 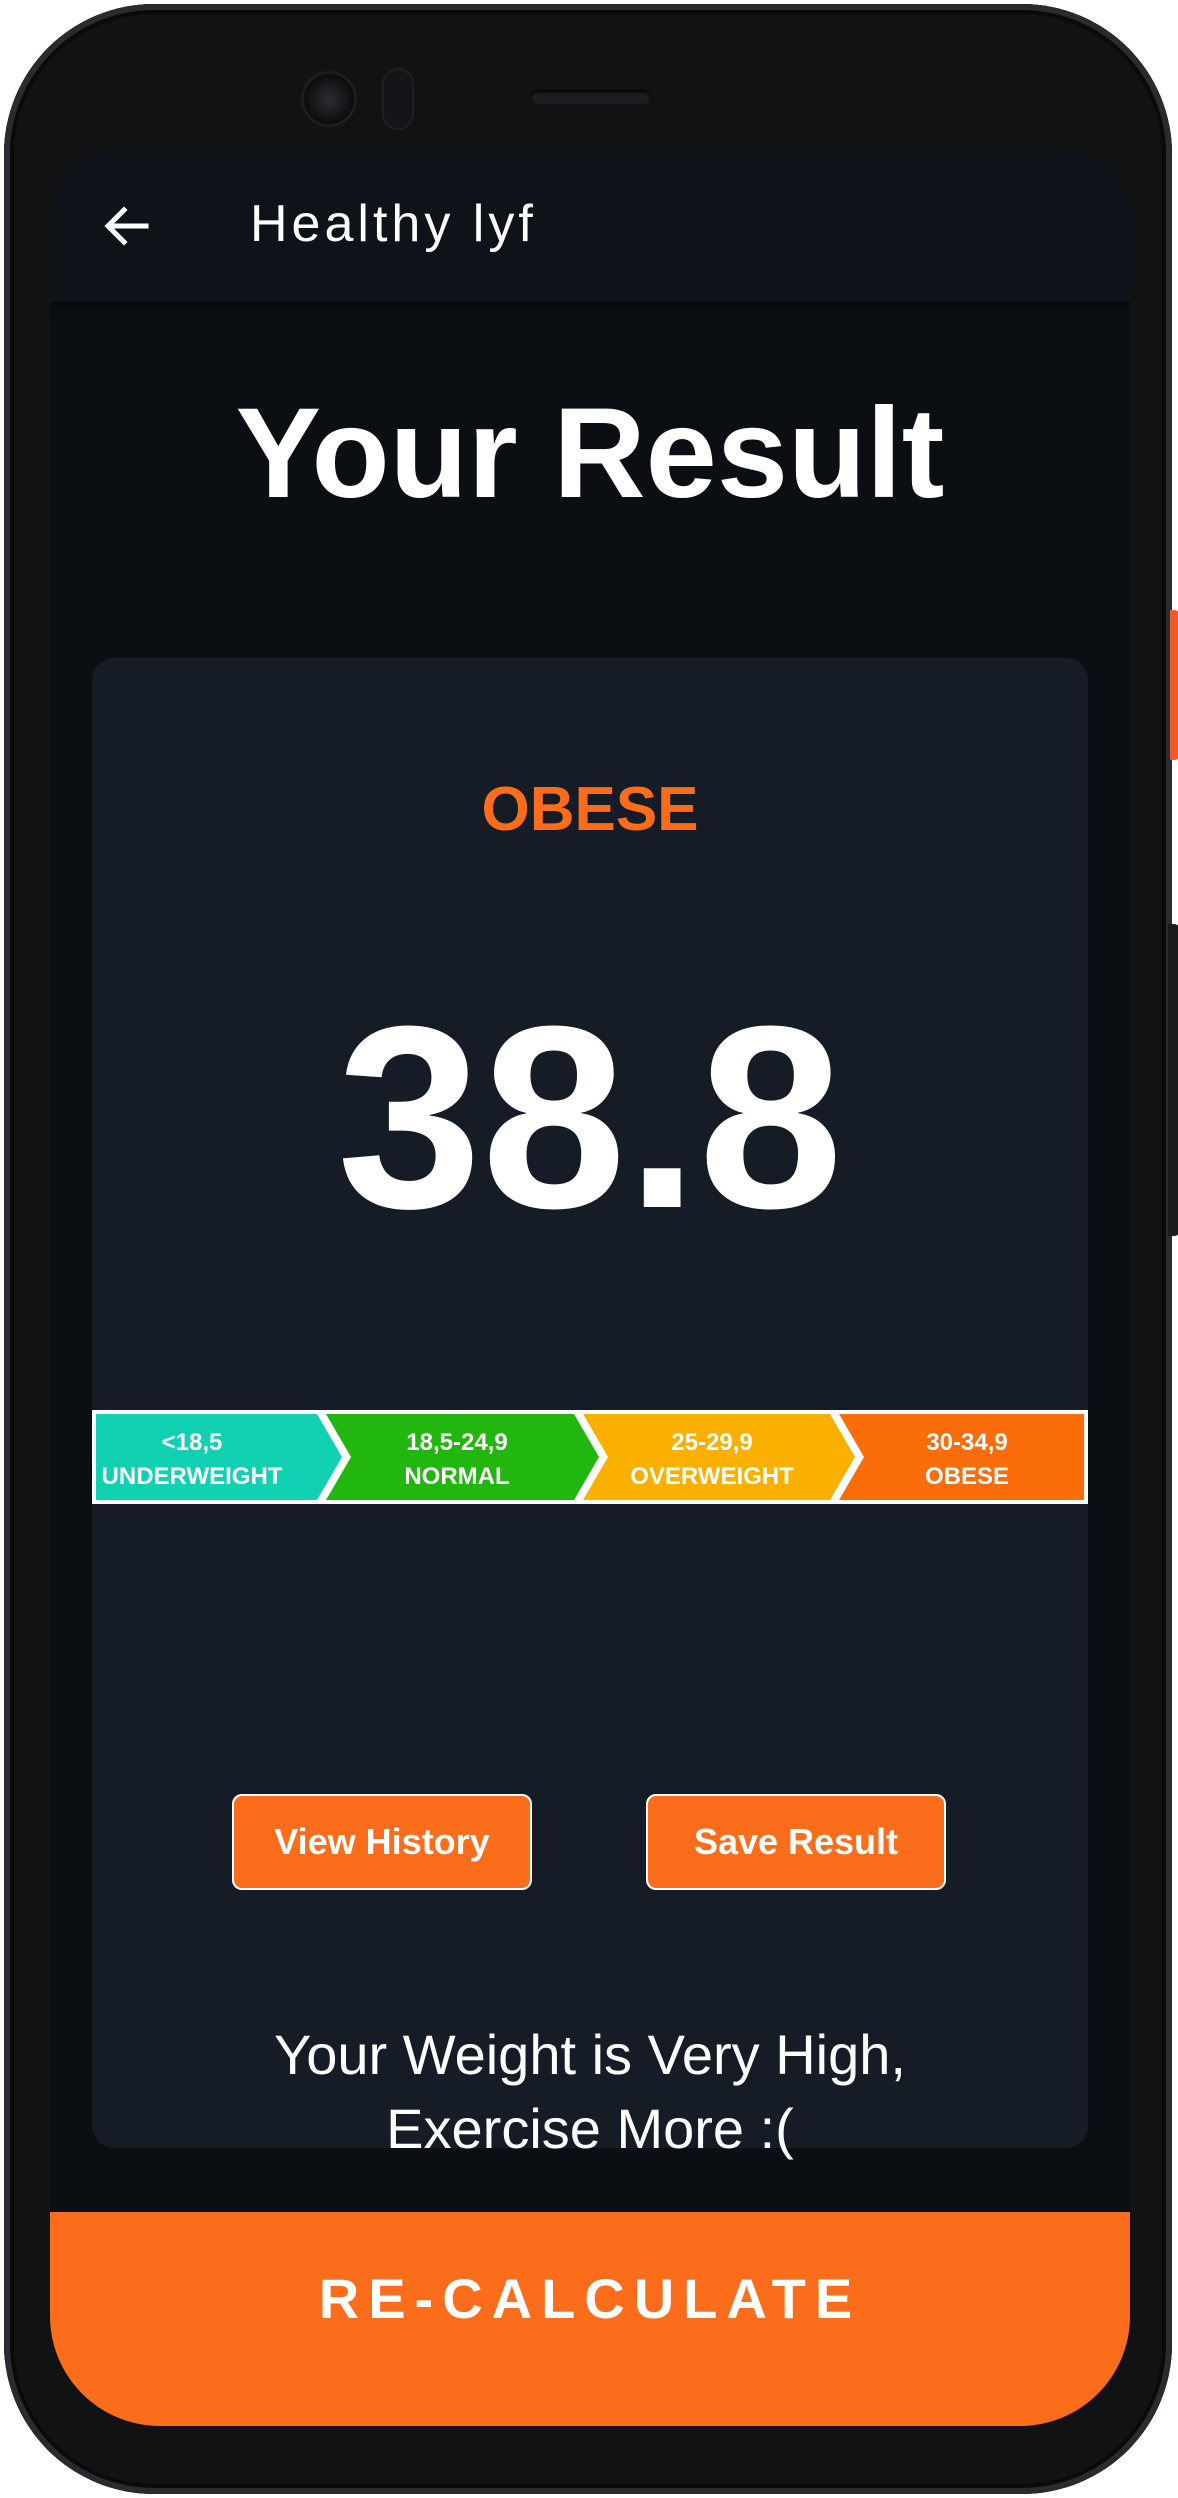 I want to click on scale-label-obese: OBESE, so click(x=967, y=1476).